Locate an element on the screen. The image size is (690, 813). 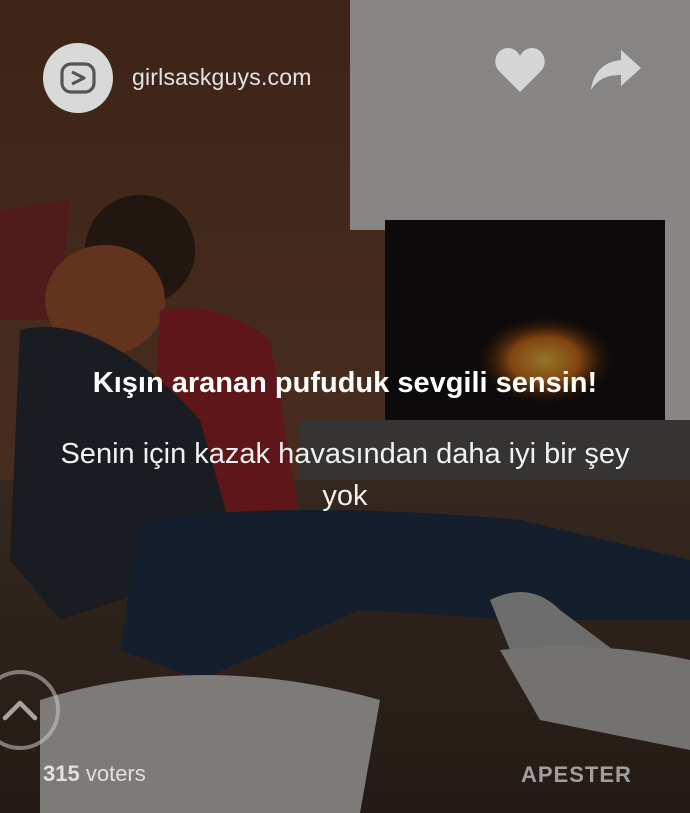
share-arrow-icon is located at coordinates (616, 70).